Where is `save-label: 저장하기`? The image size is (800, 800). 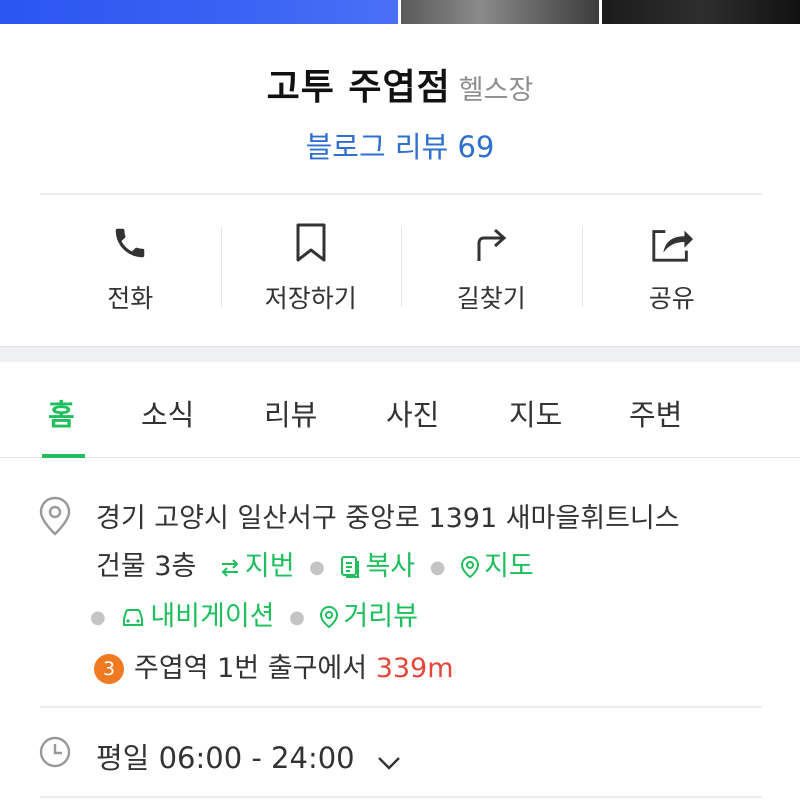 save-label: 저장하기 is located at coordinates (310, 298).